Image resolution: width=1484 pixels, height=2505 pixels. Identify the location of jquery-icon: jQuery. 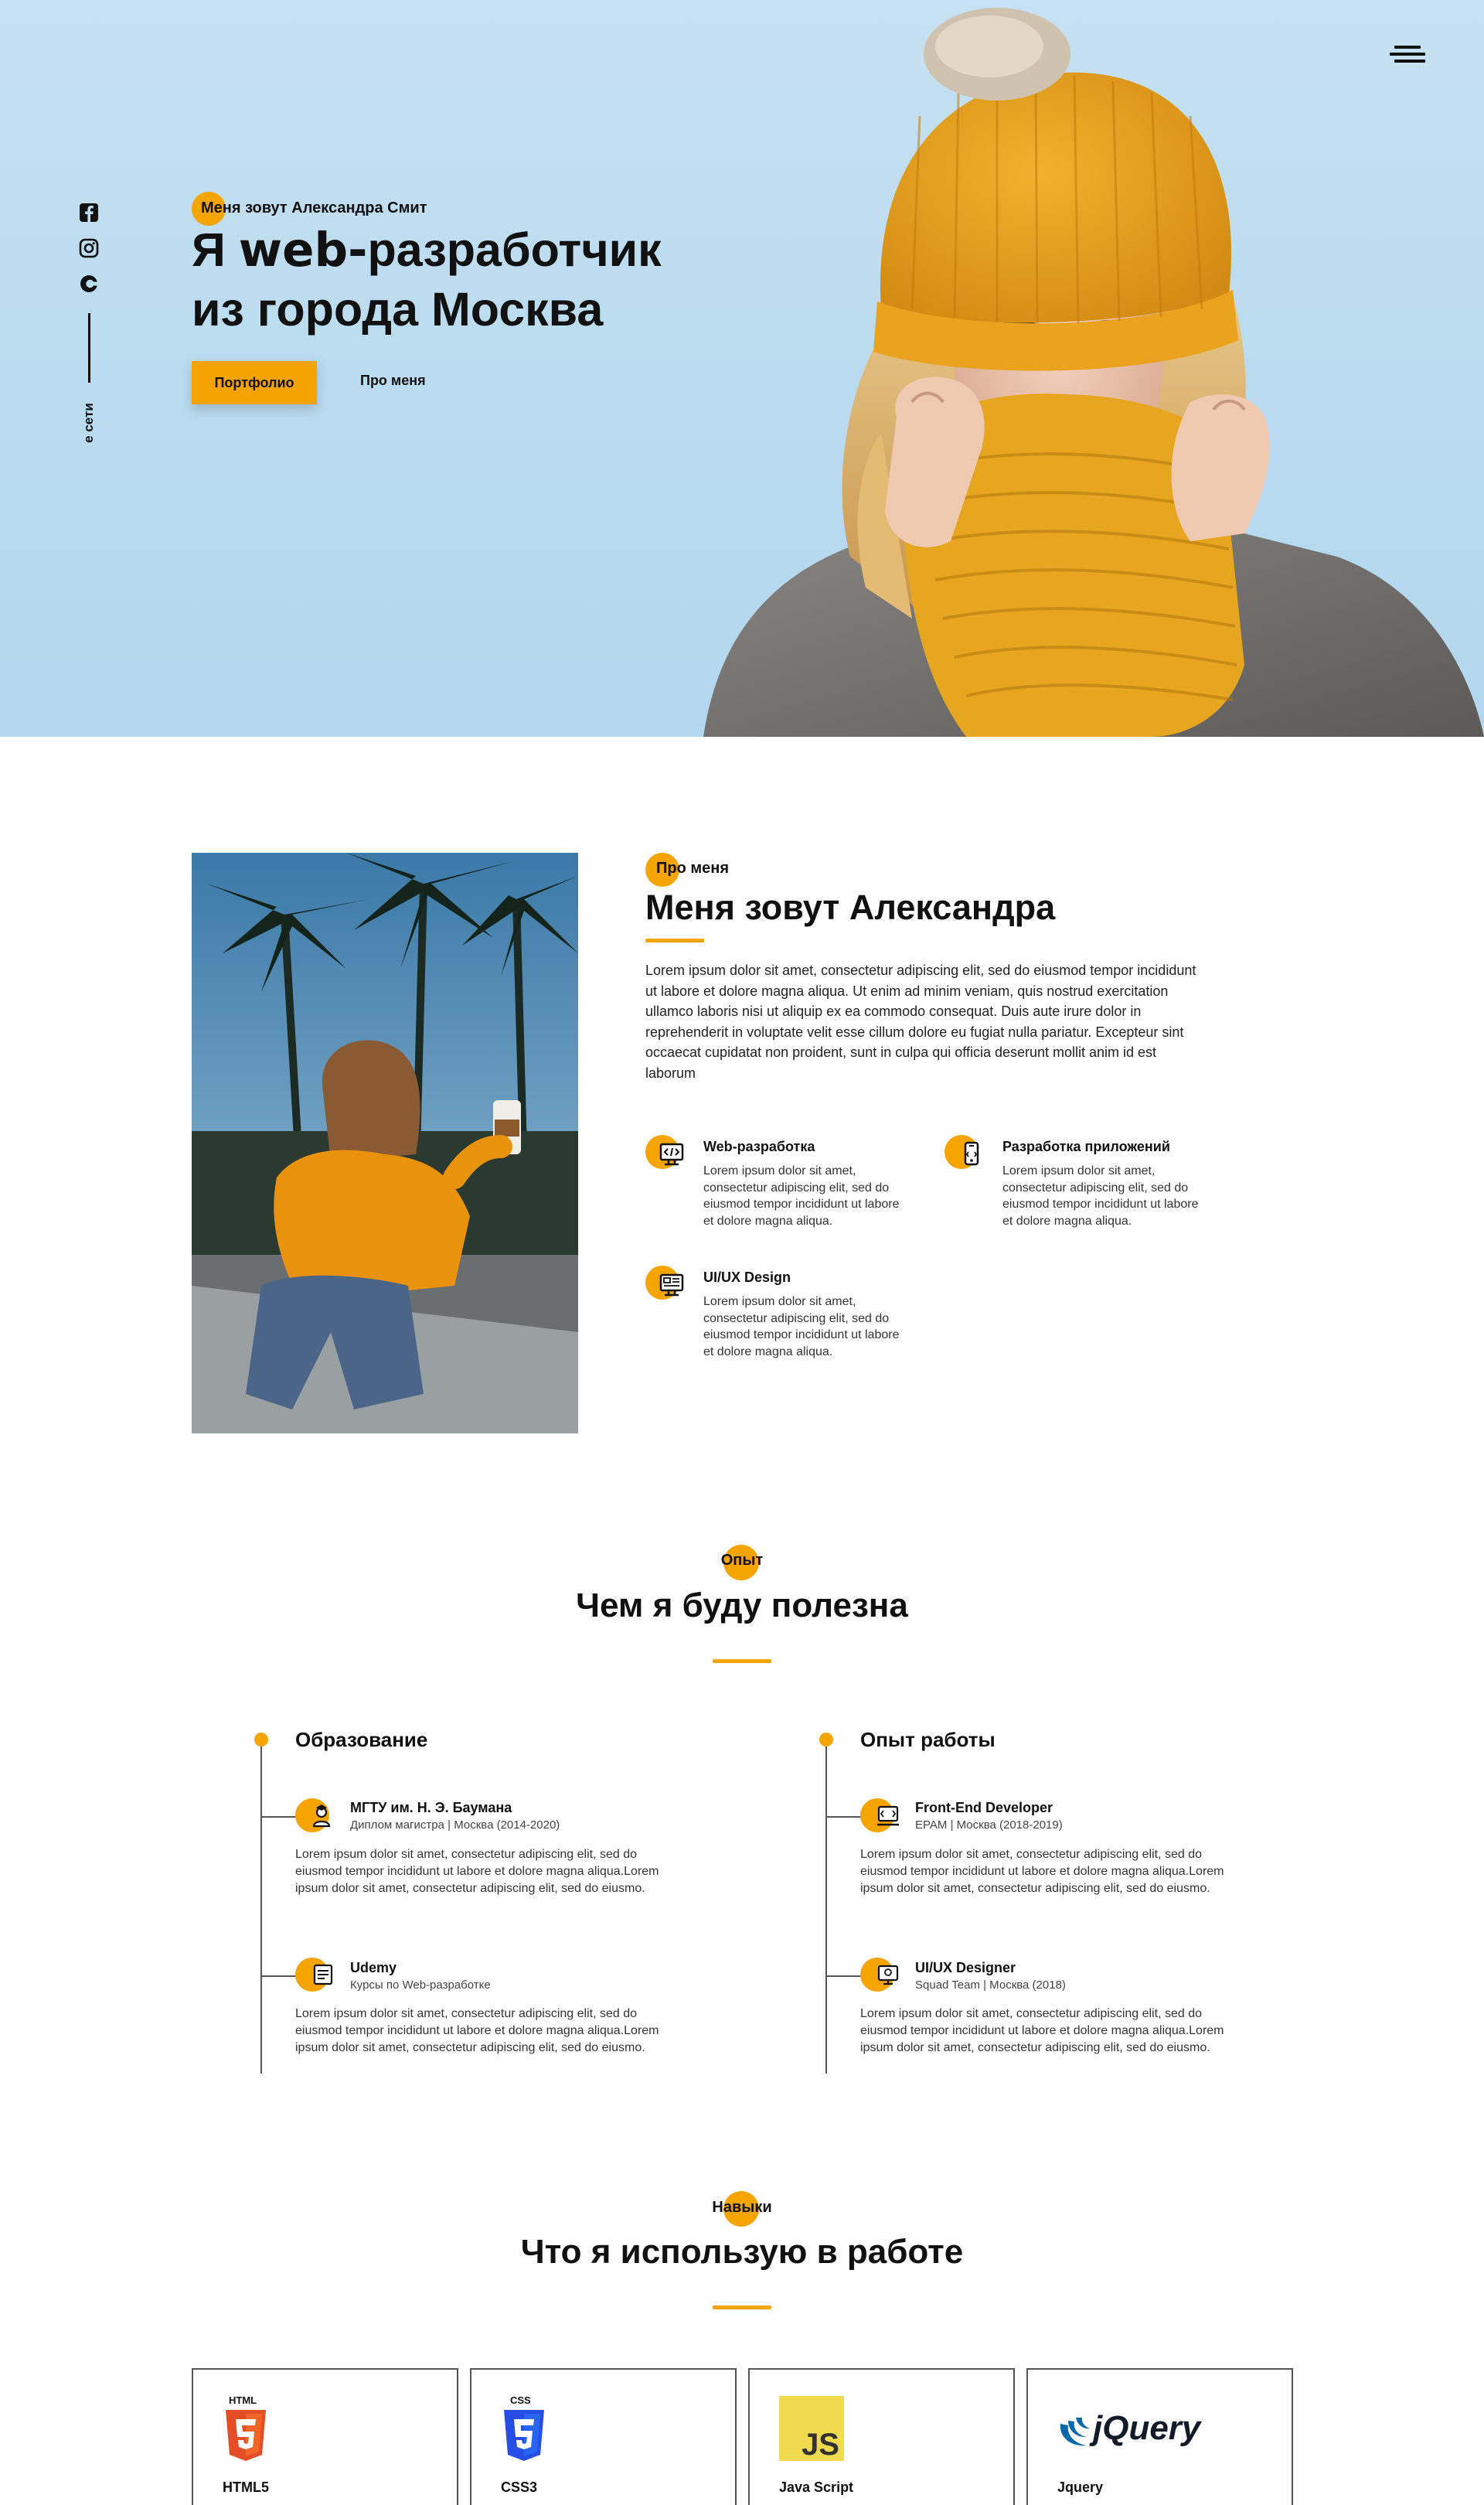
(1131, 2428).